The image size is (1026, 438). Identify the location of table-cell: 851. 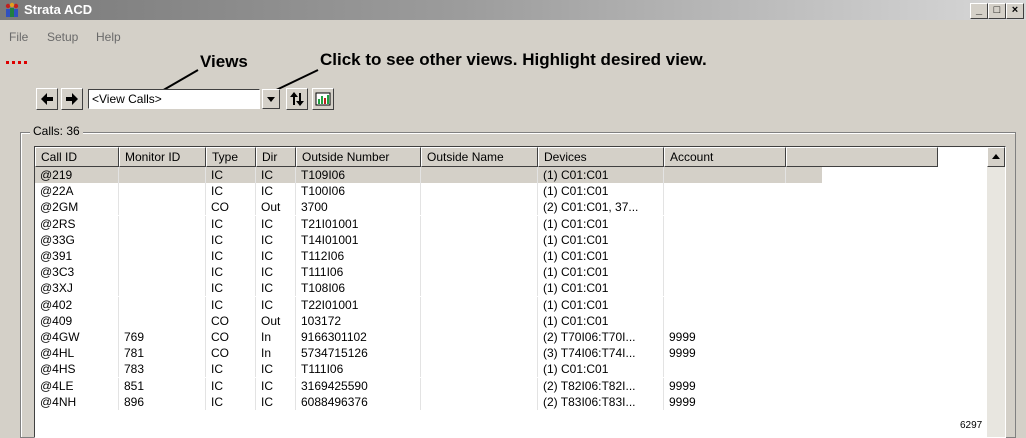
(162, 385).